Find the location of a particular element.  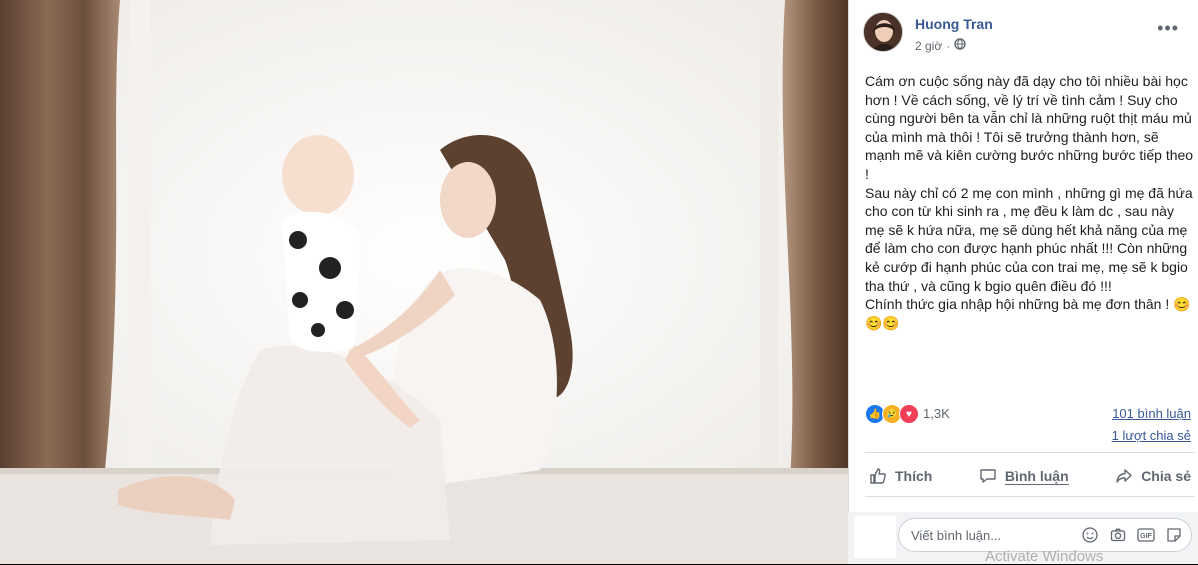

globe-icon is located at coordinates (960, 45).